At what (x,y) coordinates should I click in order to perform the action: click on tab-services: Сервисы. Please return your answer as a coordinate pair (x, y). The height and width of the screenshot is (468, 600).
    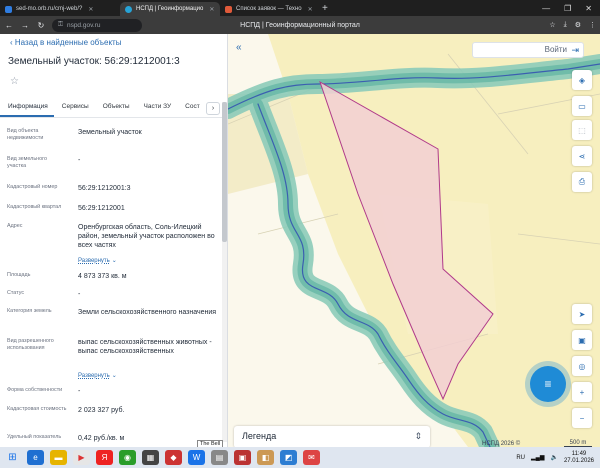
    Looking at the image, I should click on (74, 108).